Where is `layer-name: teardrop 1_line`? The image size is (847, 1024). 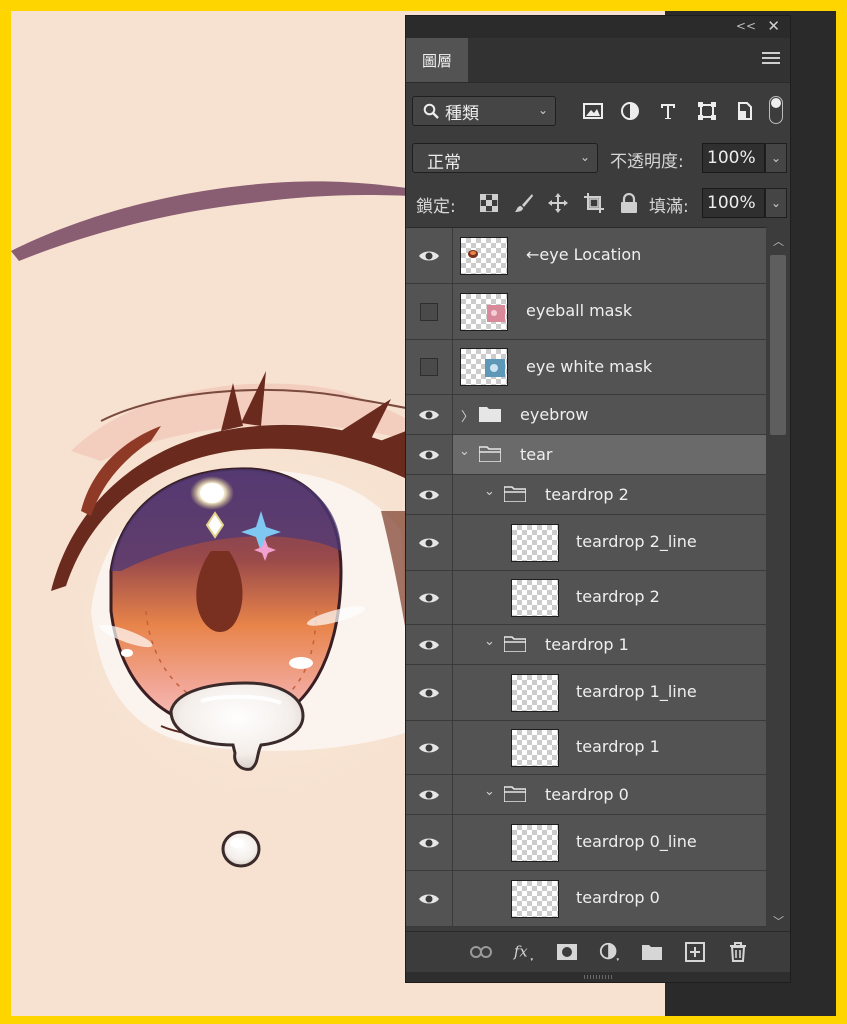 layer-name: teardrop 1_line is located at coordinates (636, 691).